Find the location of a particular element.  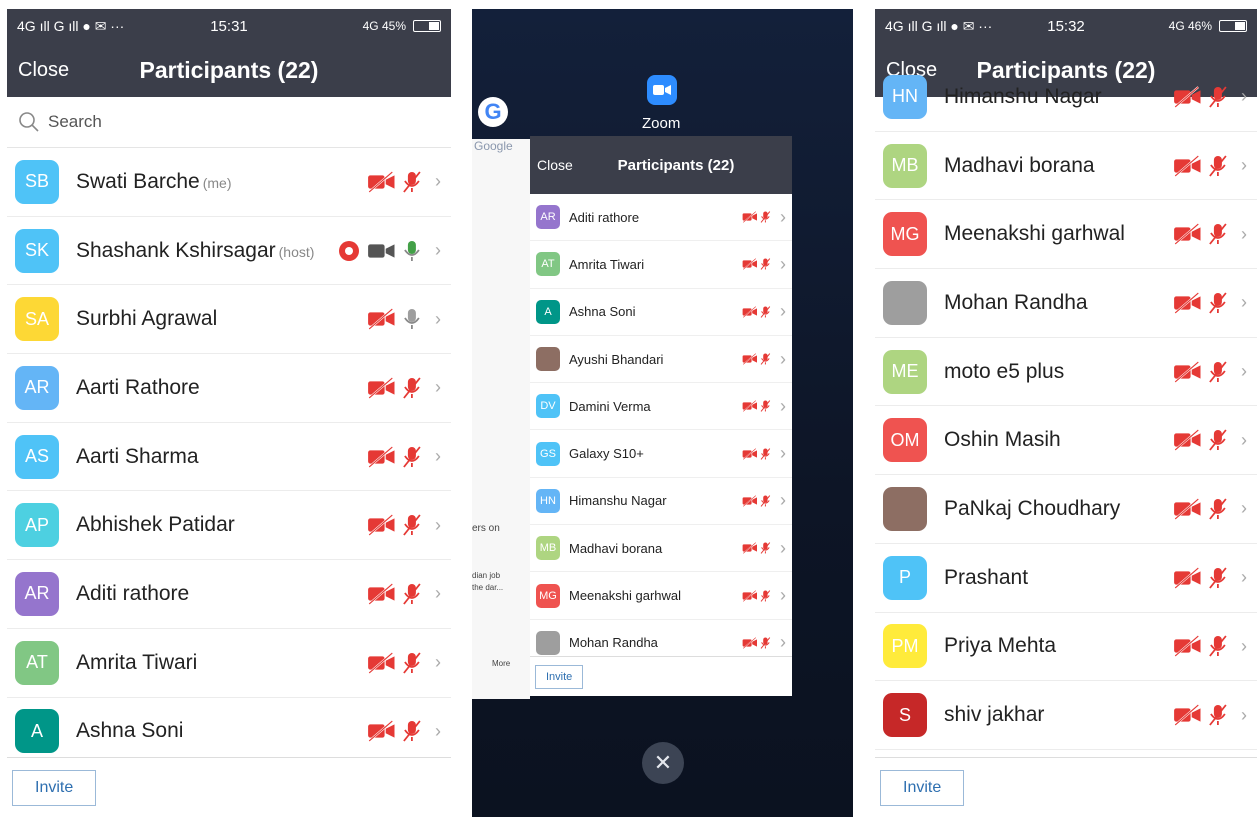

participant-row: SB Swati Barche (me) › is located at coordinates (229, 182).